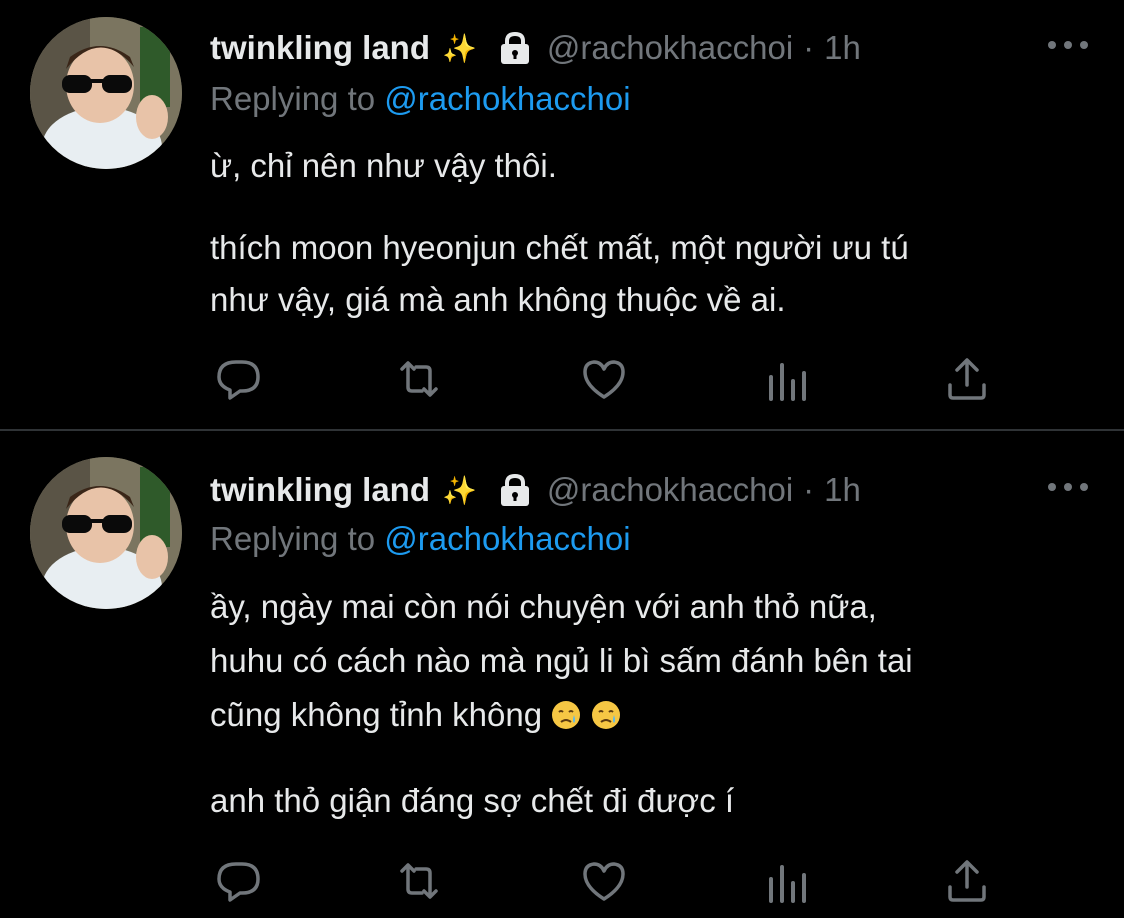 Image resolution: width=1124 pixels, height=918 pixels. Describe the element at coordinates (472, 800) in the screenshot. I see `tweet-line: anh thỏ giận đáng sợ chết đi được í` at that location.